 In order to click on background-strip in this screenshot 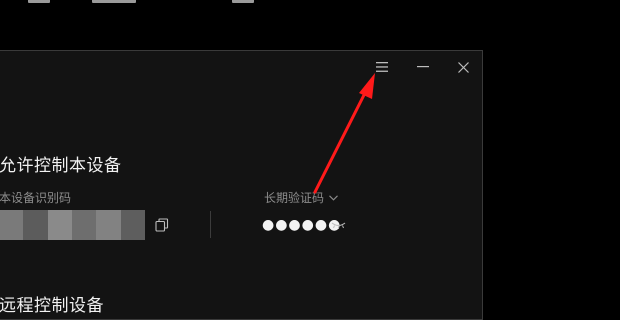, I will do `click(310, 5)`.